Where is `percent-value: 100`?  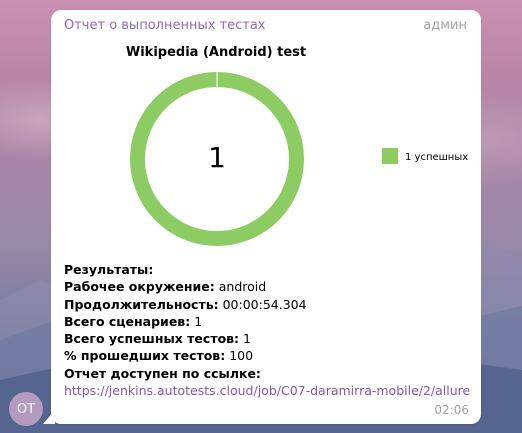
percent-value: 100 is located at coordinates (241, 356).